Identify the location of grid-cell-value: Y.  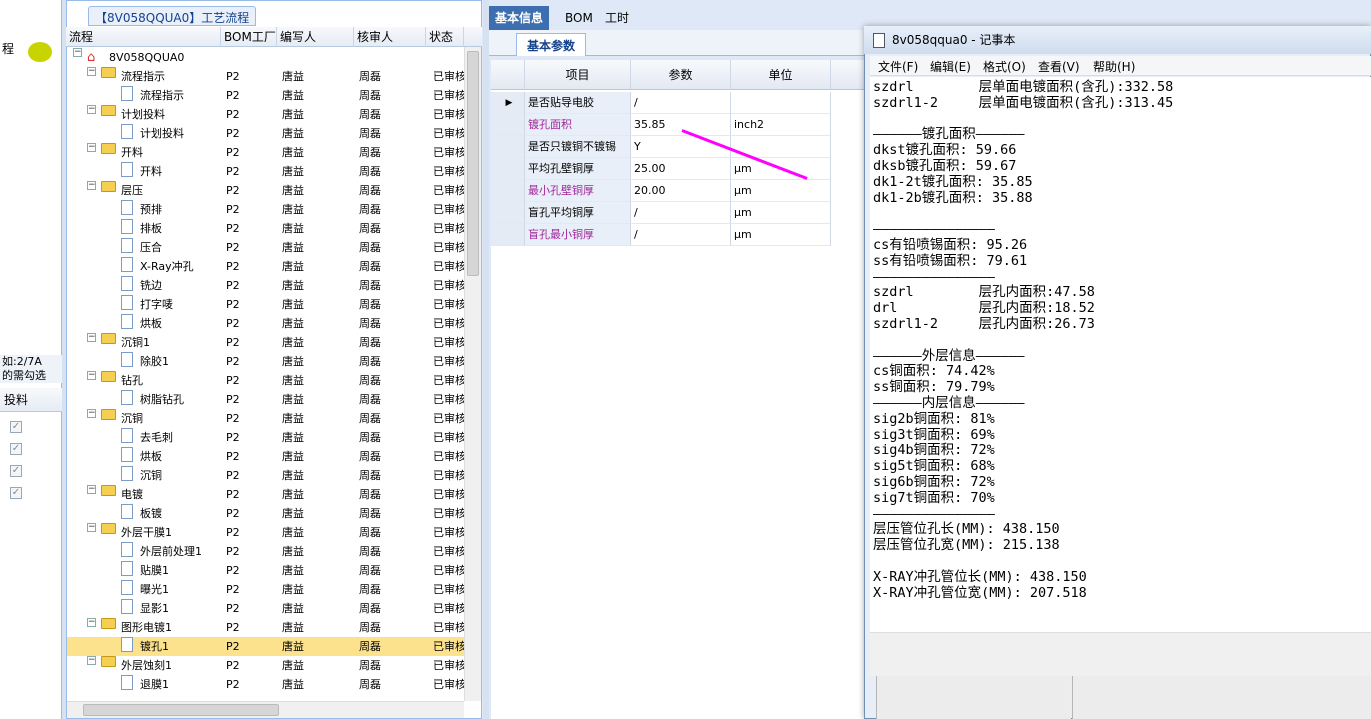
(681, 147).